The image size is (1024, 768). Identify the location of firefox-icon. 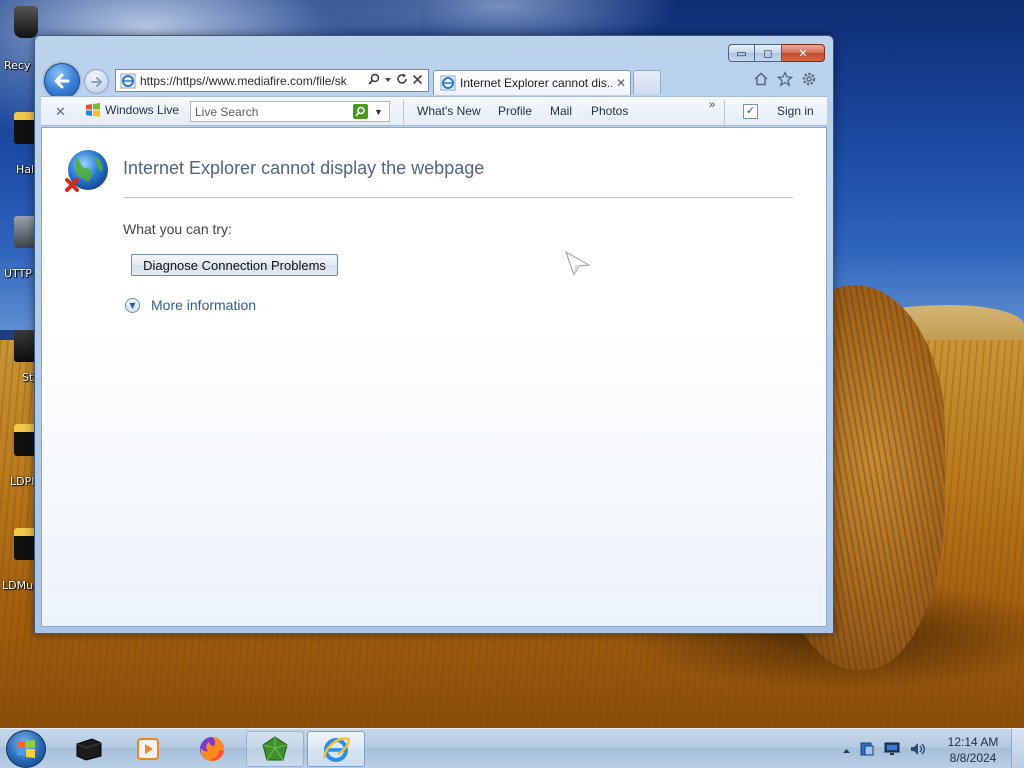
(212, 749).